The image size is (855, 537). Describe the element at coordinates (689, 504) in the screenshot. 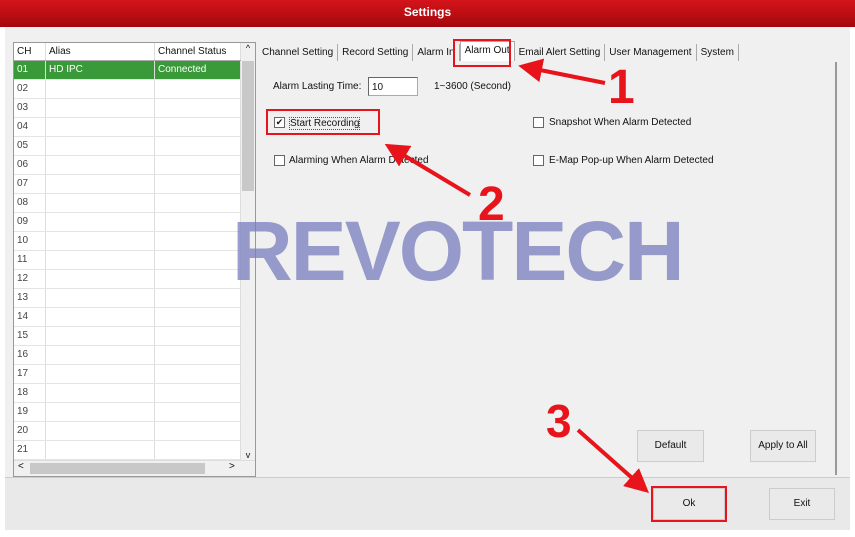

I see `ok-highlight` at that location.